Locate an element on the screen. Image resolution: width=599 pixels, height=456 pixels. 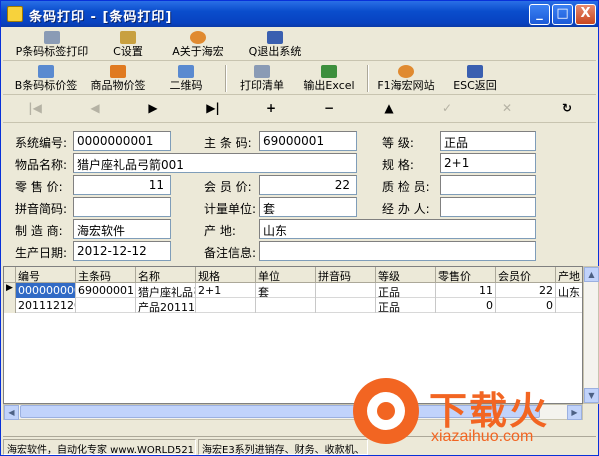
about-button-label: A关于海宏 is located at coordinates (198, 51).